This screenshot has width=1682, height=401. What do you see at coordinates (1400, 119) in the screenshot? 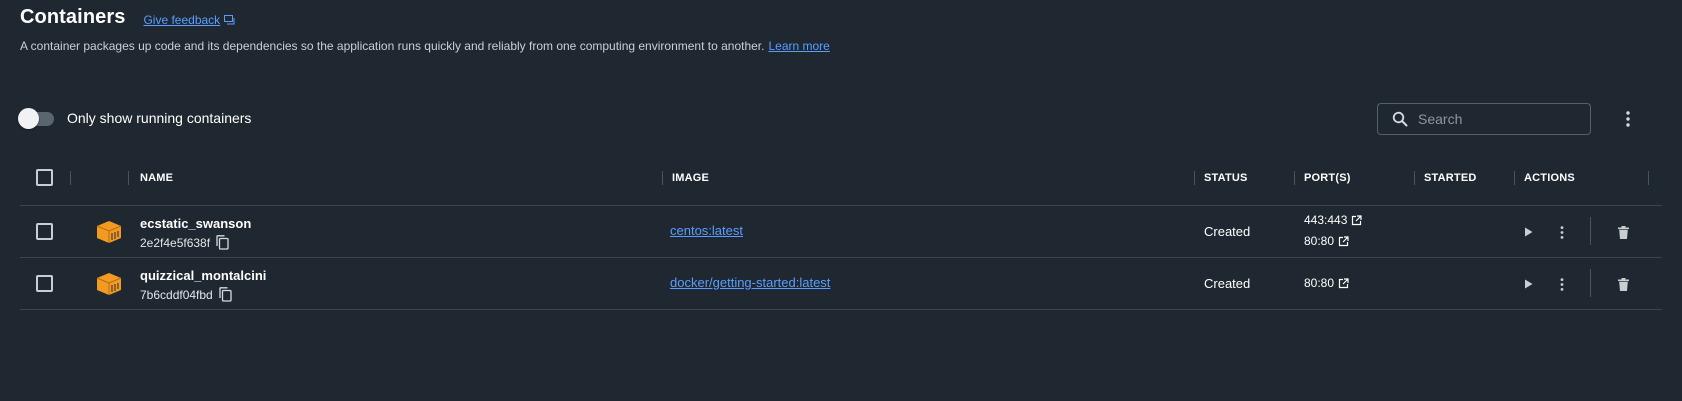
I see `search-icon` at bounding box center [1400, 119].